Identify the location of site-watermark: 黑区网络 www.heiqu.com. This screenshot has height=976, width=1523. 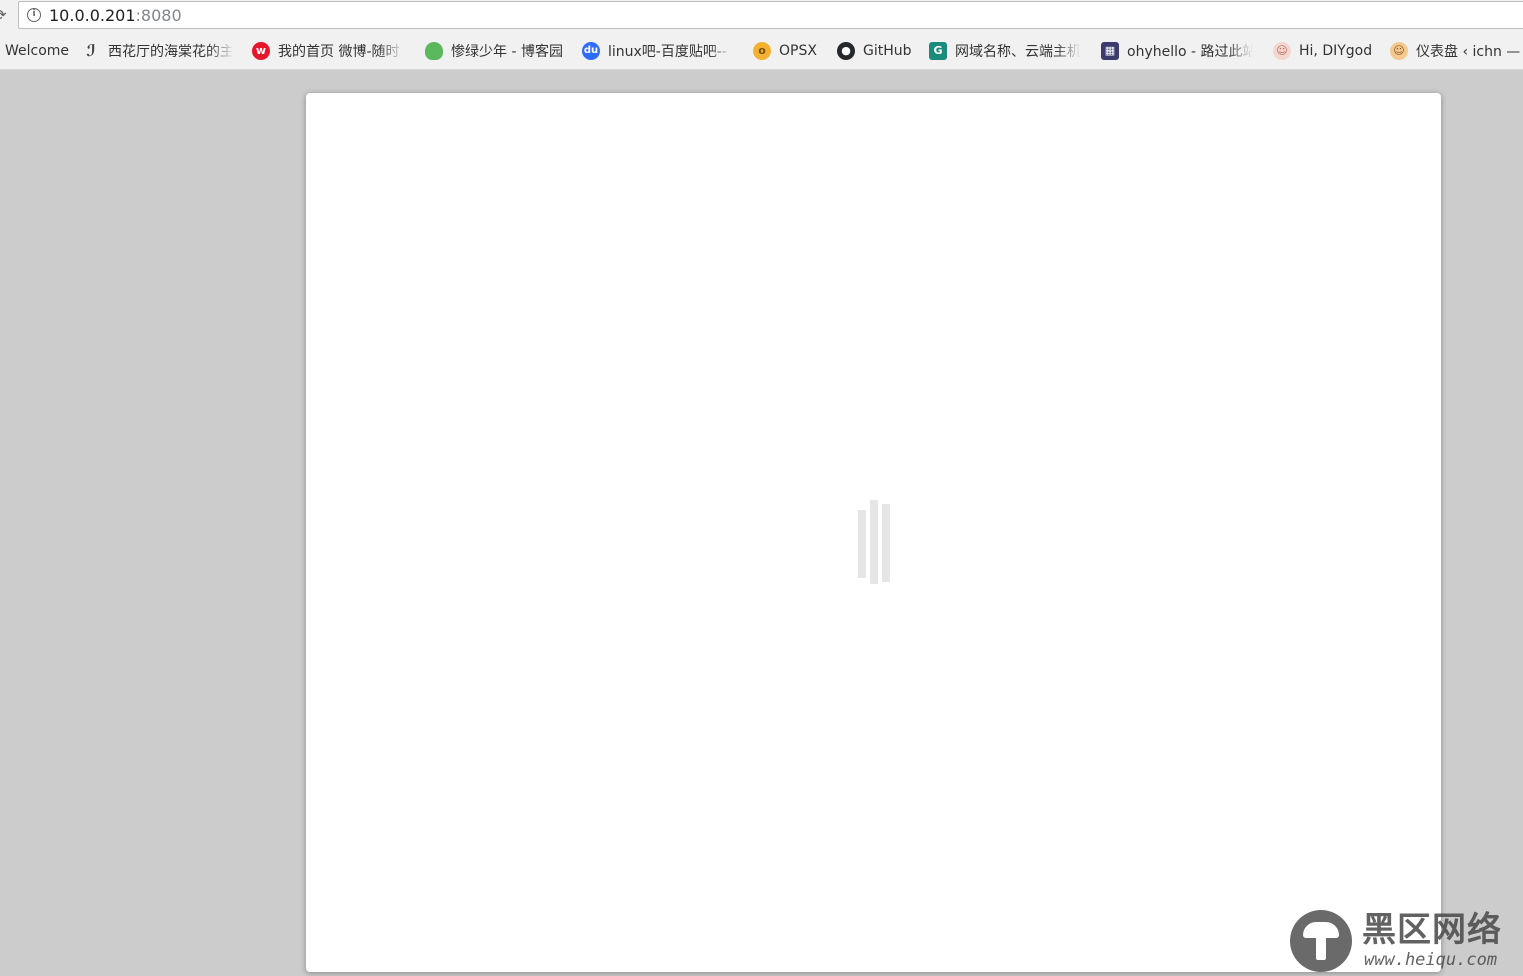
(1405, 941).